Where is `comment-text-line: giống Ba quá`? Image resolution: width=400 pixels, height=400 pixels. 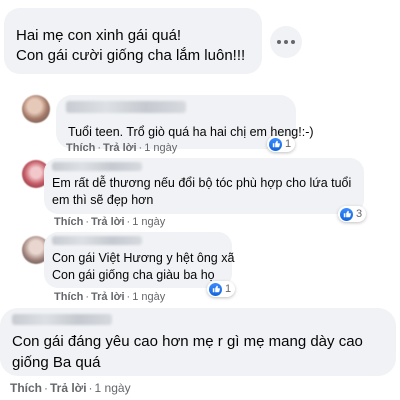 comment-text-line: giống Ba quá is located at coordinates (56, 362).